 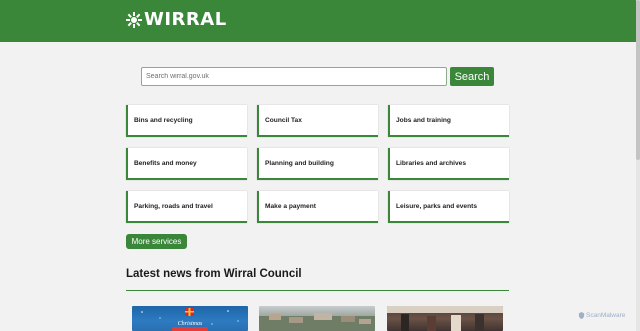 What do you see at coordinates (436, 206) in the screenshot?
I see `service-label: Leisure, parks and events` at bounding box center [436, 206].